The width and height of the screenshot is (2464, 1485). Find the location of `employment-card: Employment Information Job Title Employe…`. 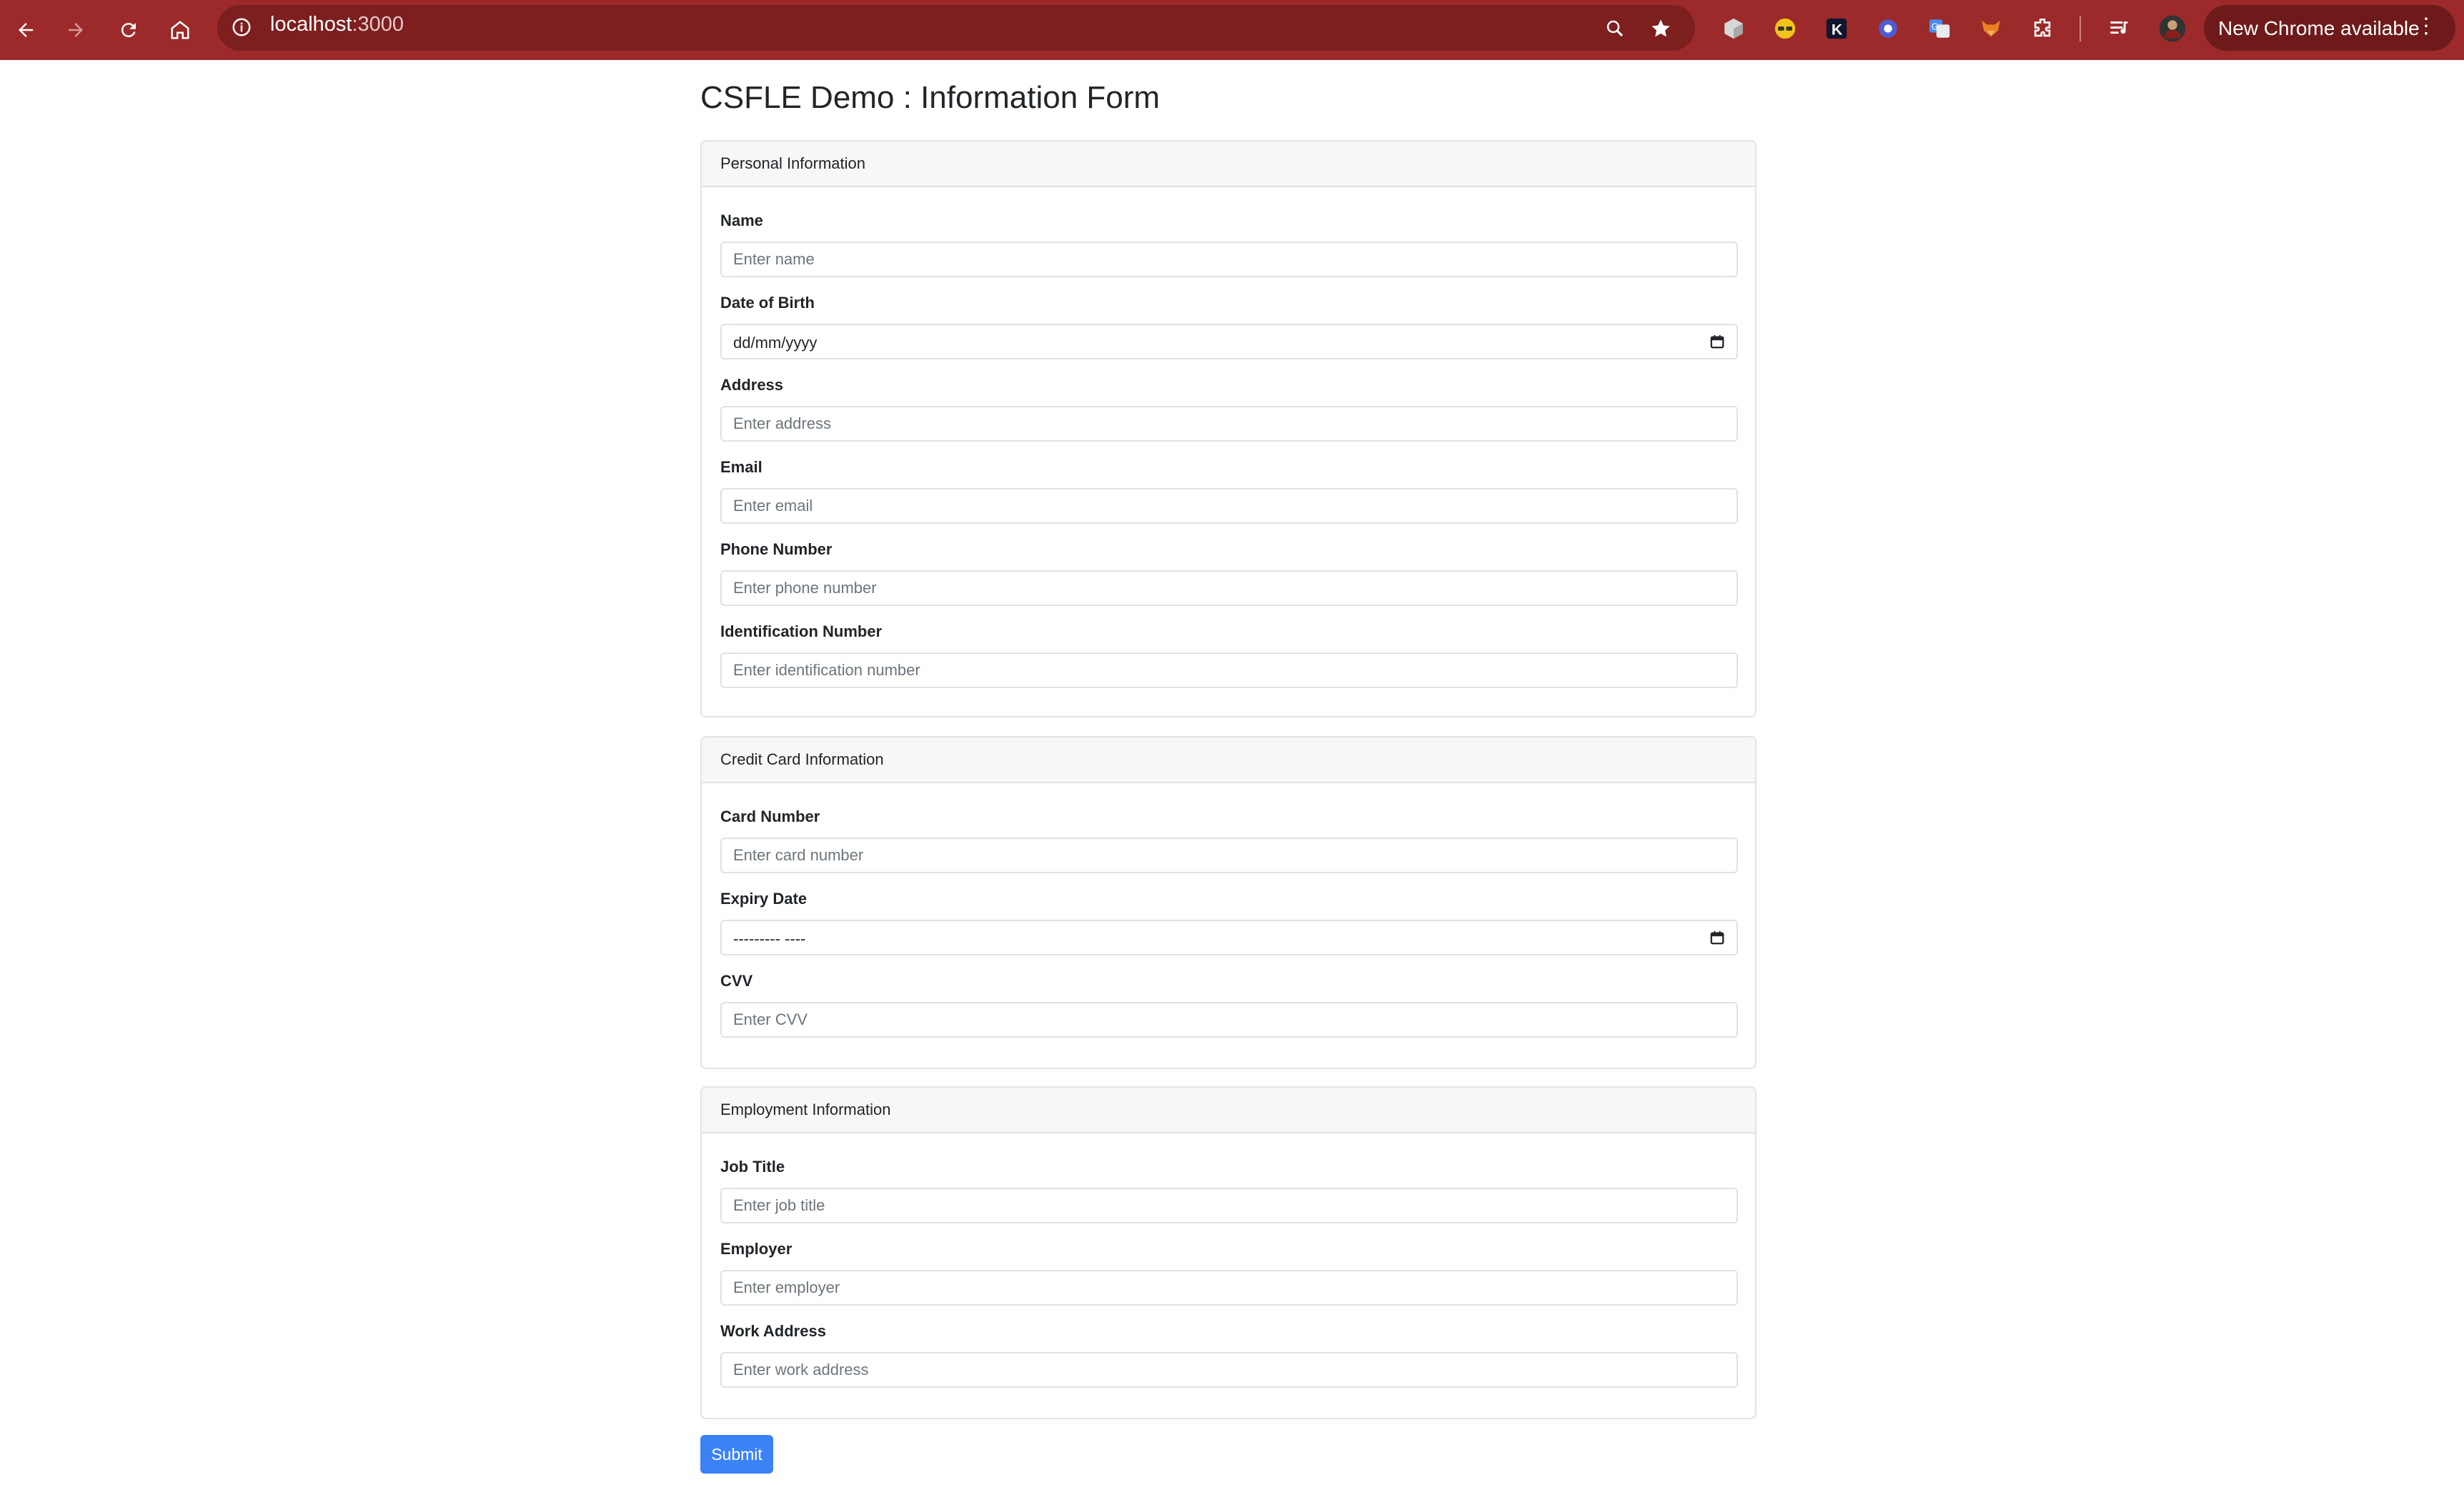

employment-card: Employment Information Job Title Employe… is located at coordinates (1228, 1252).